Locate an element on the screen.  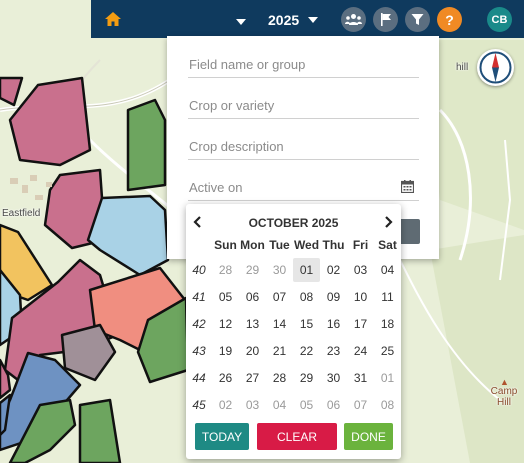
day-cell: 25 is located at coordinates (387, 351).